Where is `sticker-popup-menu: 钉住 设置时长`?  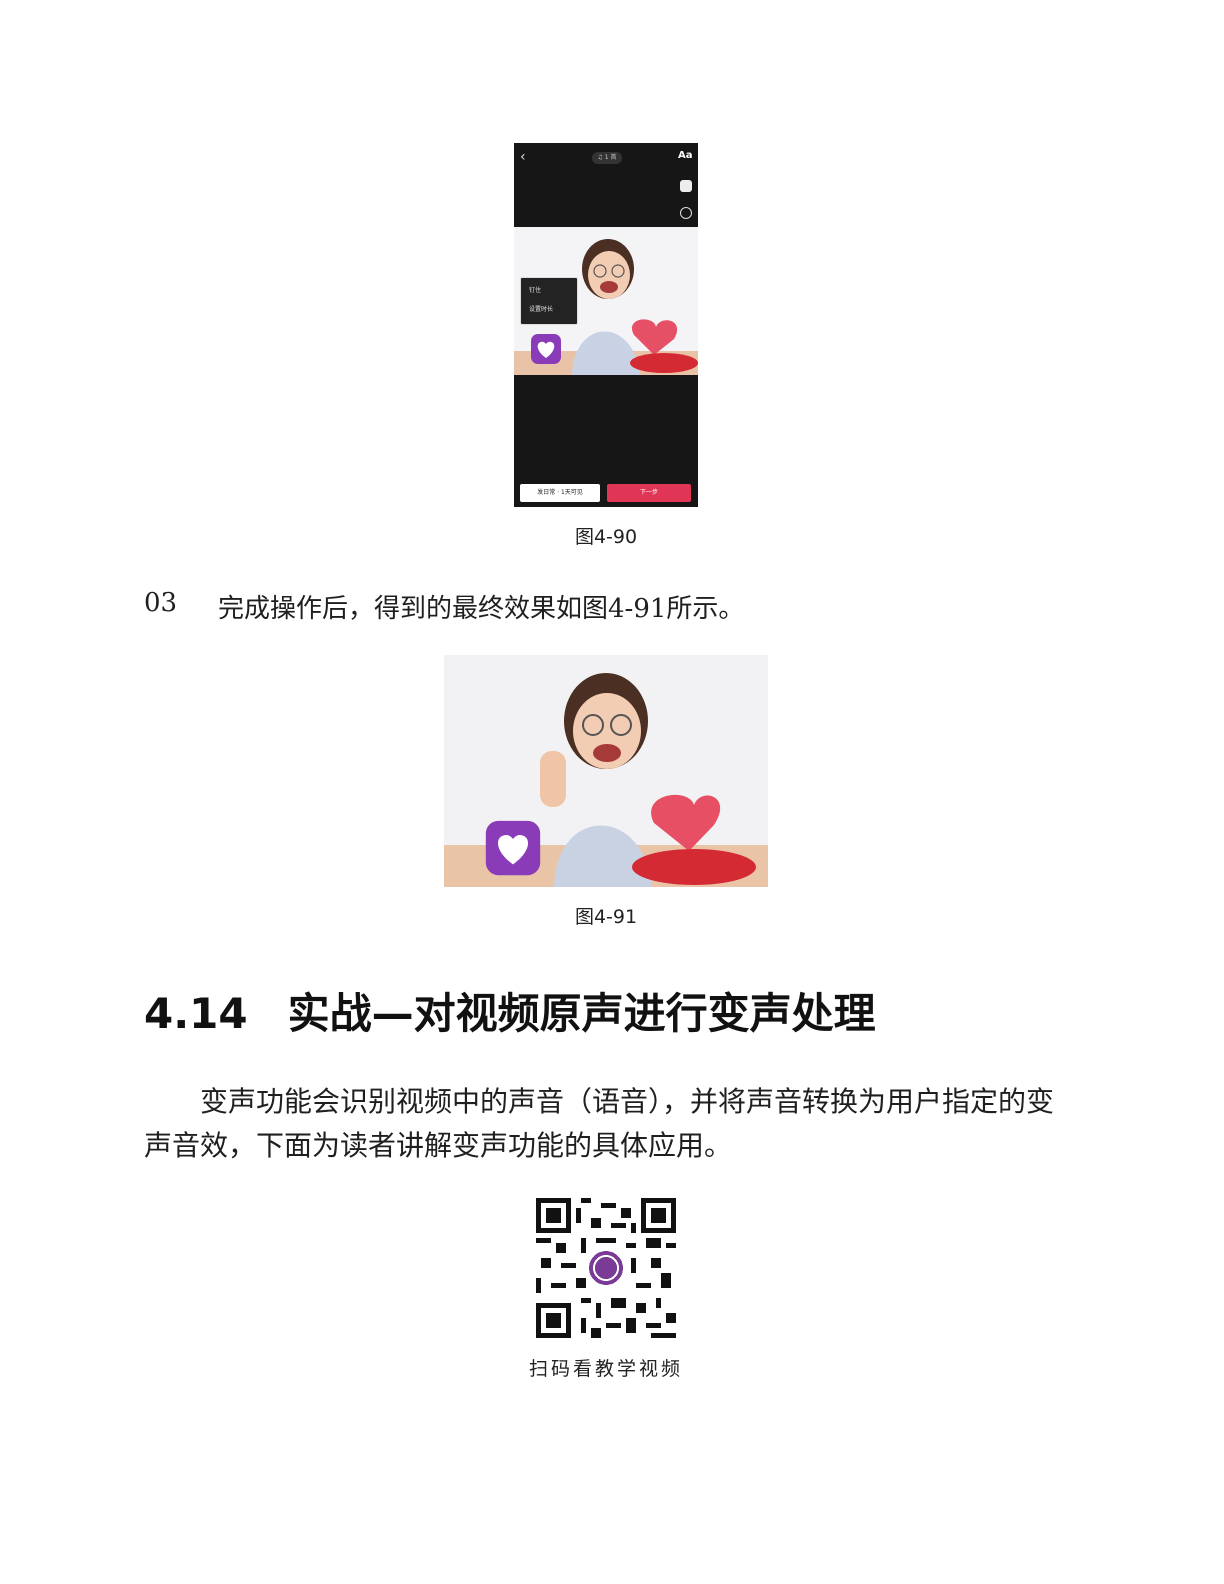
sticker-popup-menu: 钉住 设置时长 is located at coordinates (549, 301).